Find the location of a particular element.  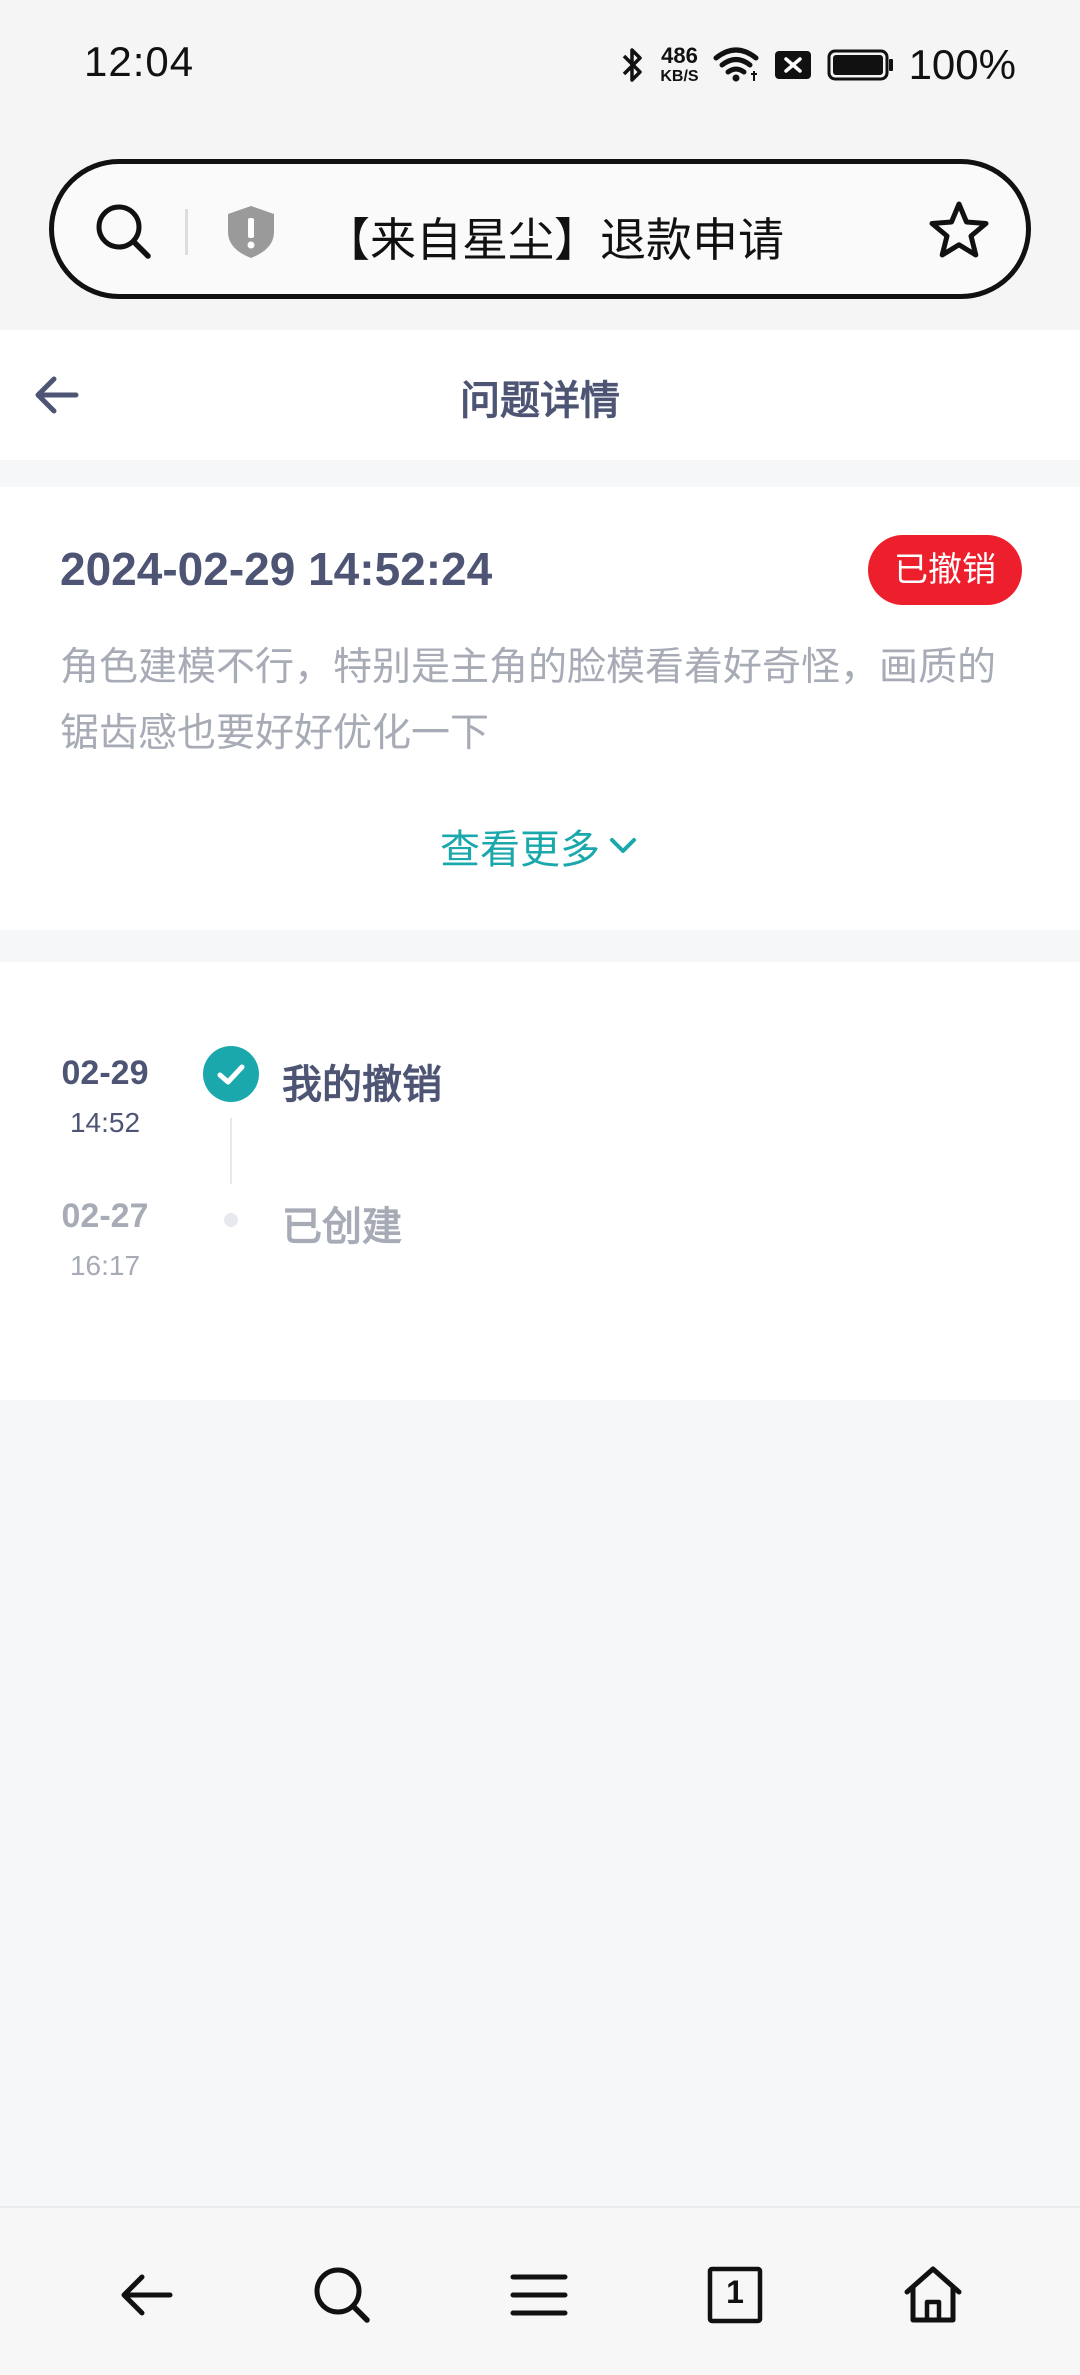

timeline-date: 02-27 is located at coordinates (105, 1216).